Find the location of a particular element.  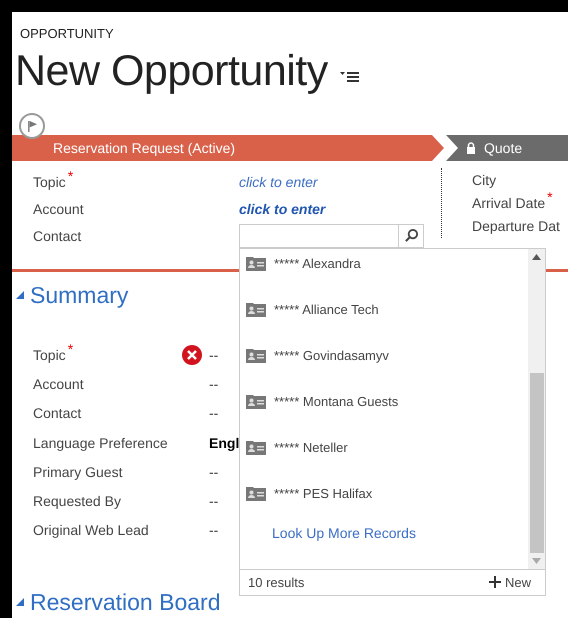

scrollbar is located at coordinates (536, 408).